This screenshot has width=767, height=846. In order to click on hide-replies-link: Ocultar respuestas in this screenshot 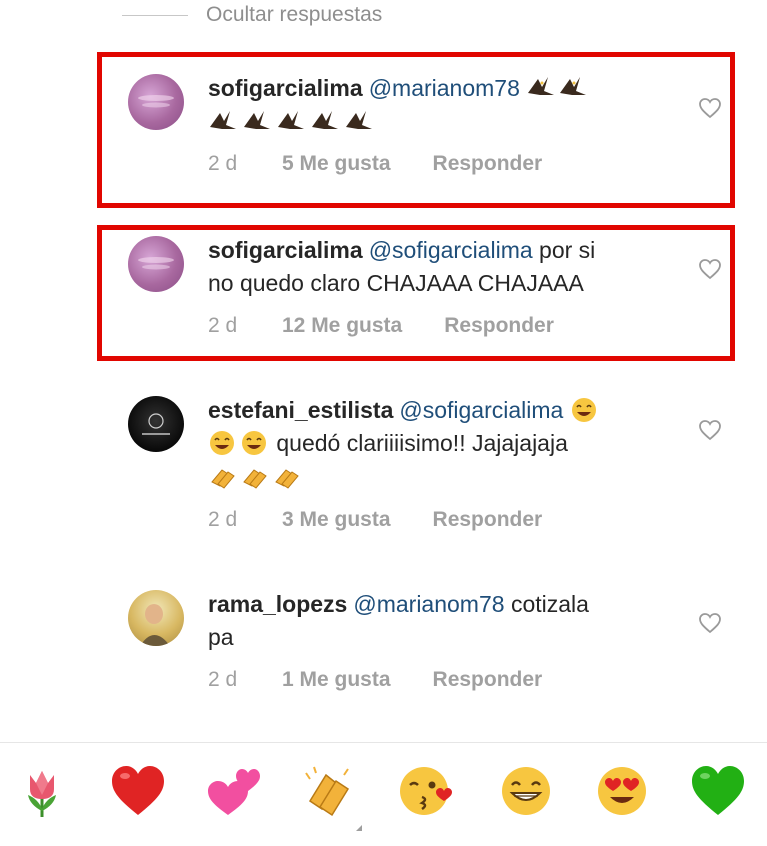, I will do `click(294, 15)`.